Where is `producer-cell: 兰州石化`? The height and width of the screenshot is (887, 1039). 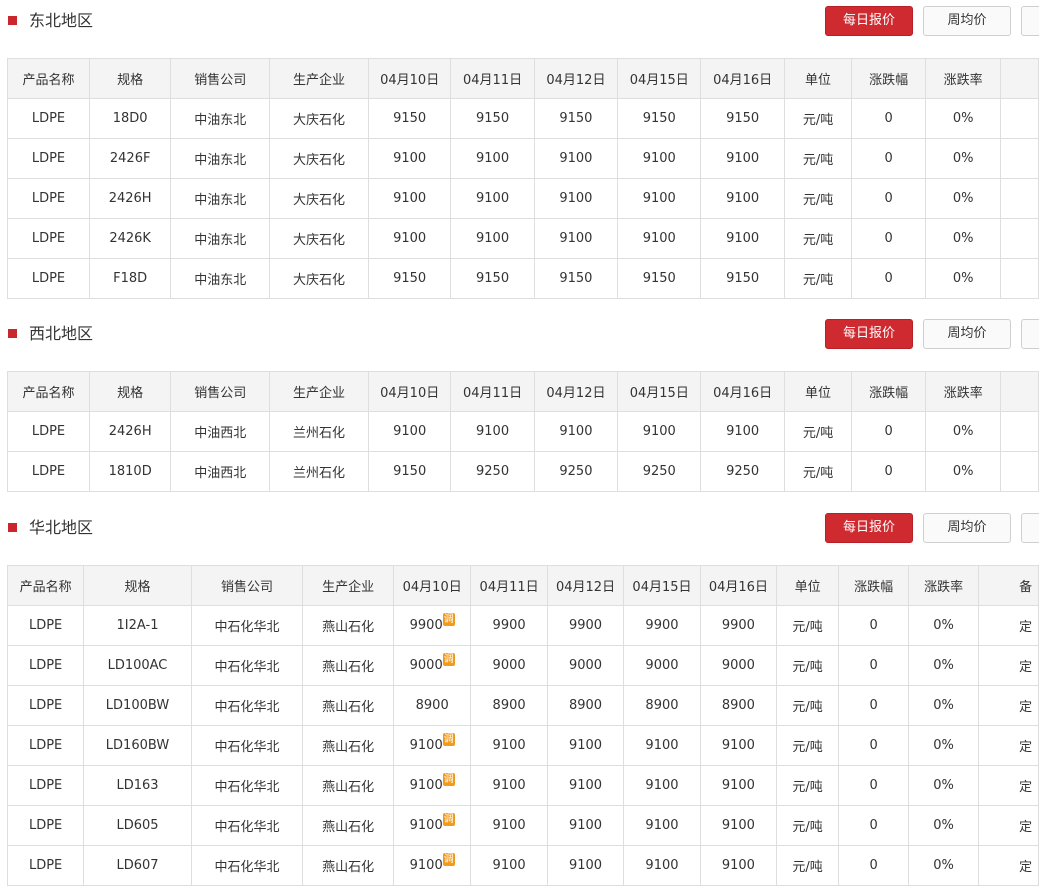
producer-cell: 兰州石化 is located at coordinates (319, 471).